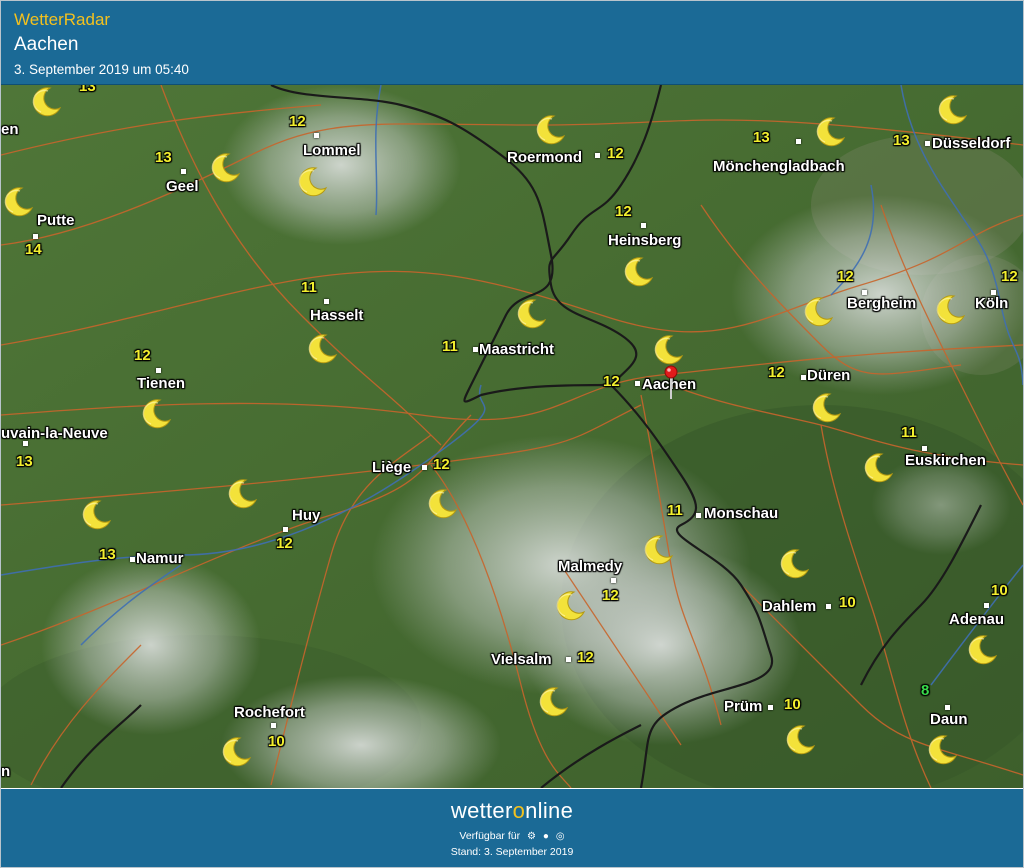 This screenshot has width=1024, height=868. What do you see at coordinates (336, 315) in the screenshot?
I see `city-label-hasselt: Hasselt` at bounding box center [336, 315].